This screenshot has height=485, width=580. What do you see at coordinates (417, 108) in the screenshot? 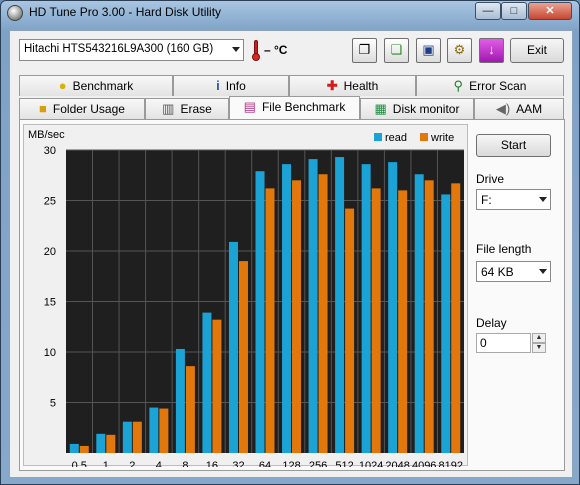
I see `tab-disk-monitor: ▦ Disk monitor` at bounding box center [417, 108].